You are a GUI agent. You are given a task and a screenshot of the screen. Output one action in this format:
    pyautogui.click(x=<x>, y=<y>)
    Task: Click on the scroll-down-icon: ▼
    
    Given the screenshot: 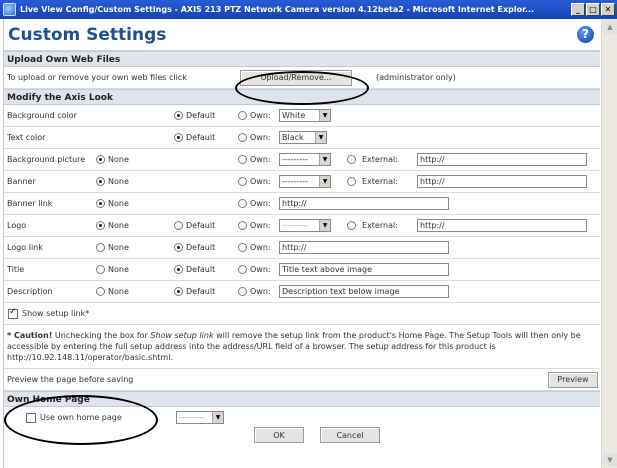 What is the action you would take?
    pyautogui.click(x=610, y=460)
    